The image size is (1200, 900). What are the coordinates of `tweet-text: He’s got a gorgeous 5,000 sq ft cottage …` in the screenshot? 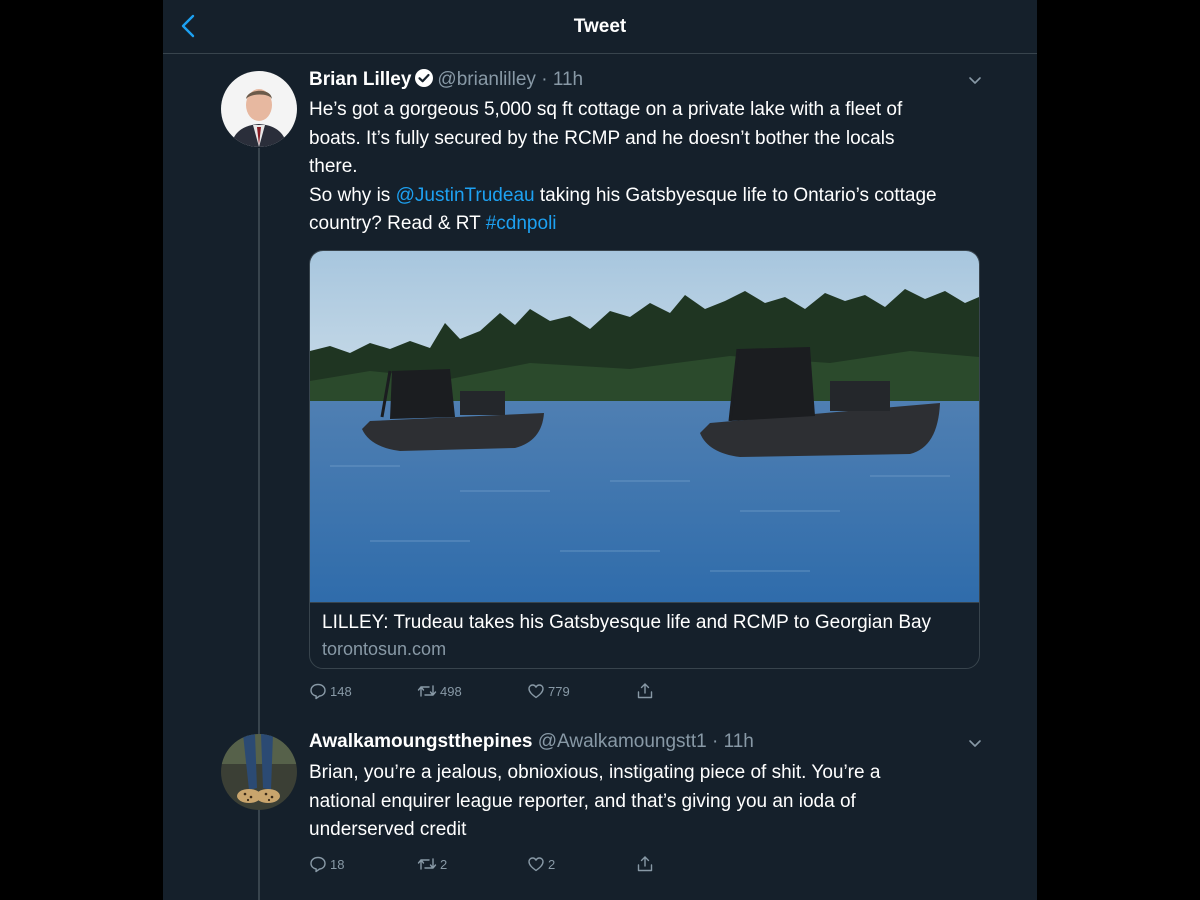 It's located at (649, 167).